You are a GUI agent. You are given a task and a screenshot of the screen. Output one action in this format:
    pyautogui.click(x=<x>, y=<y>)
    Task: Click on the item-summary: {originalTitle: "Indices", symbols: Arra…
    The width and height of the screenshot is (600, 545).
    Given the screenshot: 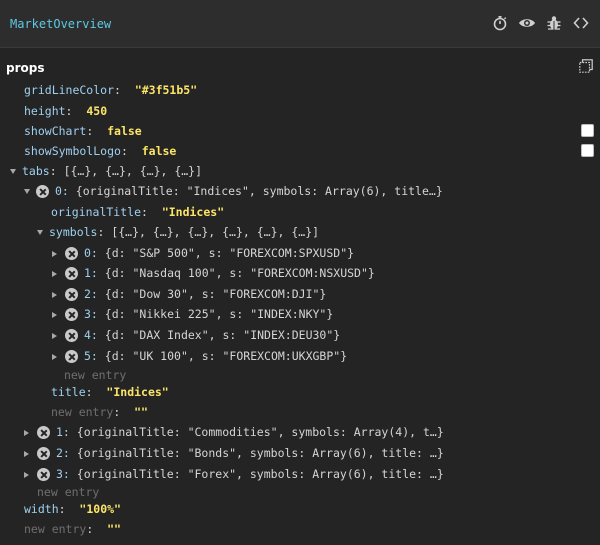 What is the action you would take?
    pyautogui.click(x=259, y=191)
    